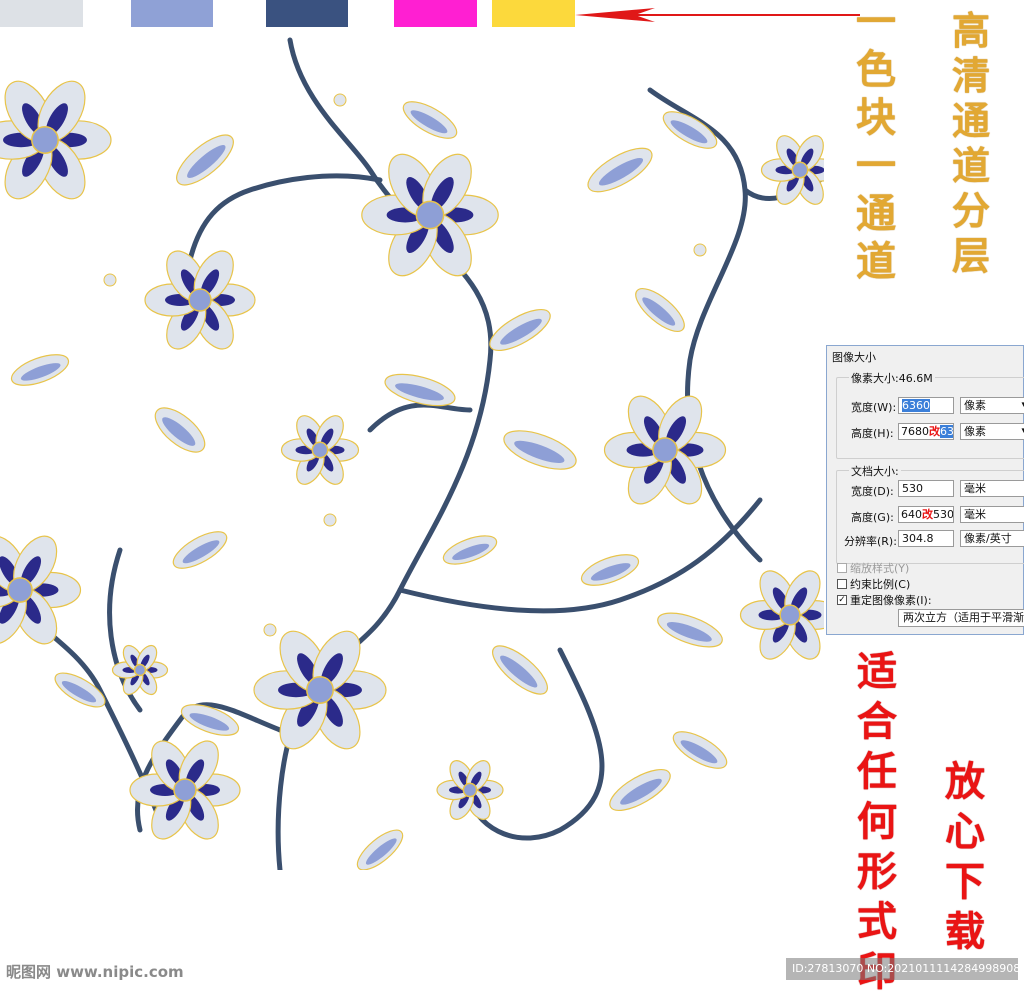 Image resolution: width=1024 pixels, height=995 pixels. I want to click on width-unit-select: 像素 ▾, so click(992, 405).